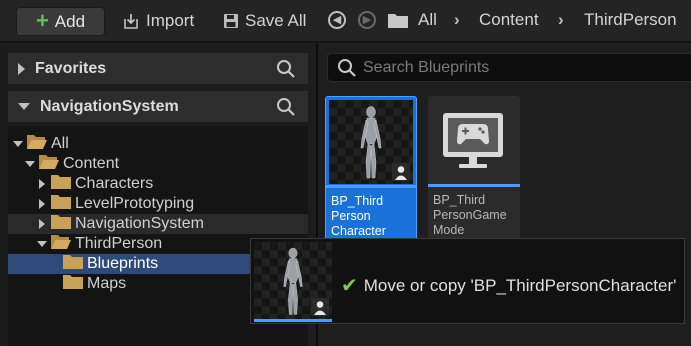 This screenshot has width=691, height=346. Describe the element at coordinates (119, 243) in the screenshot. I see `tree-item-label: ThirdPerson` at that location.